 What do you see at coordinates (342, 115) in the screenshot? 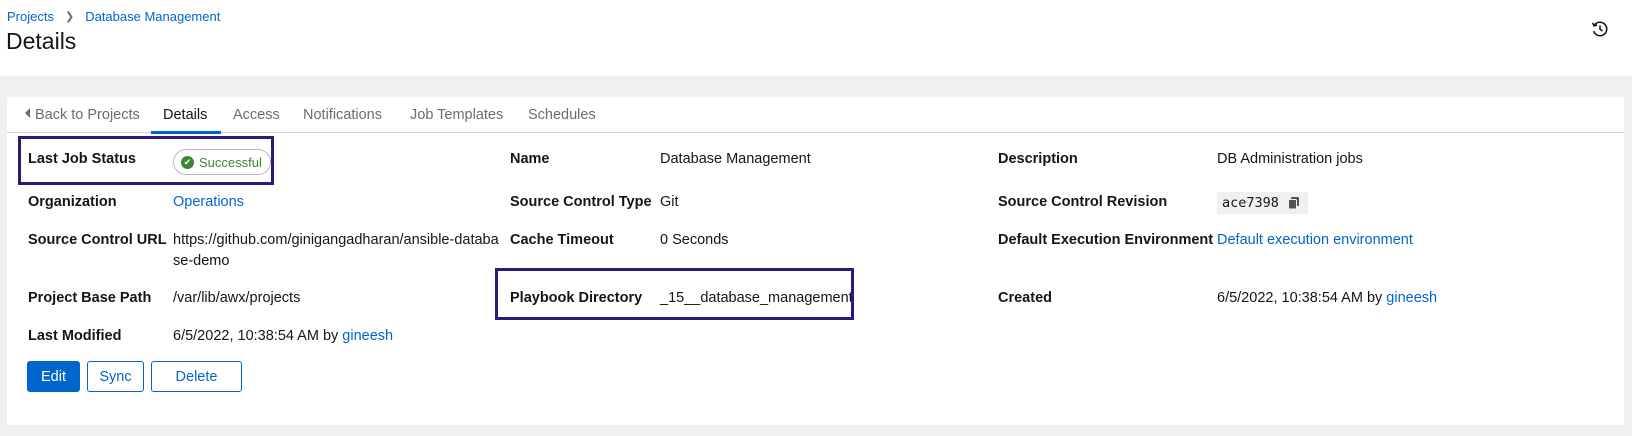
I see `tab-notifications: Notifications` at bounding box center [342, 115].